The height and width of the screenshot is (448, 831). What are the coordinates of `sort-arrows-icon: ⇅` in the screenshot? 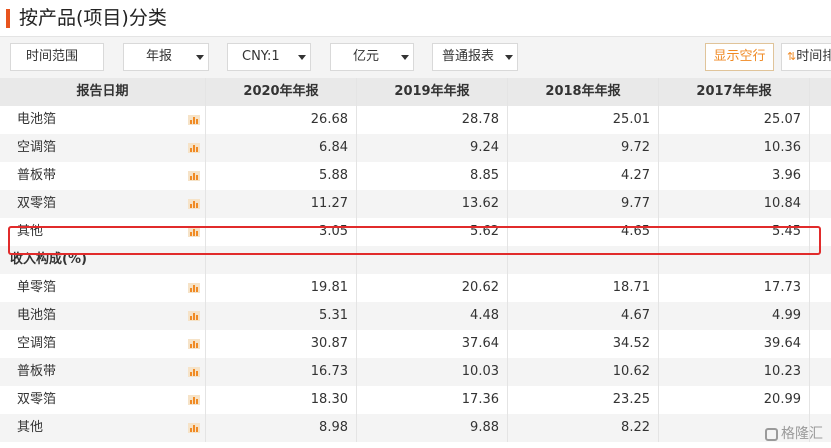 It's located at (792, 56).